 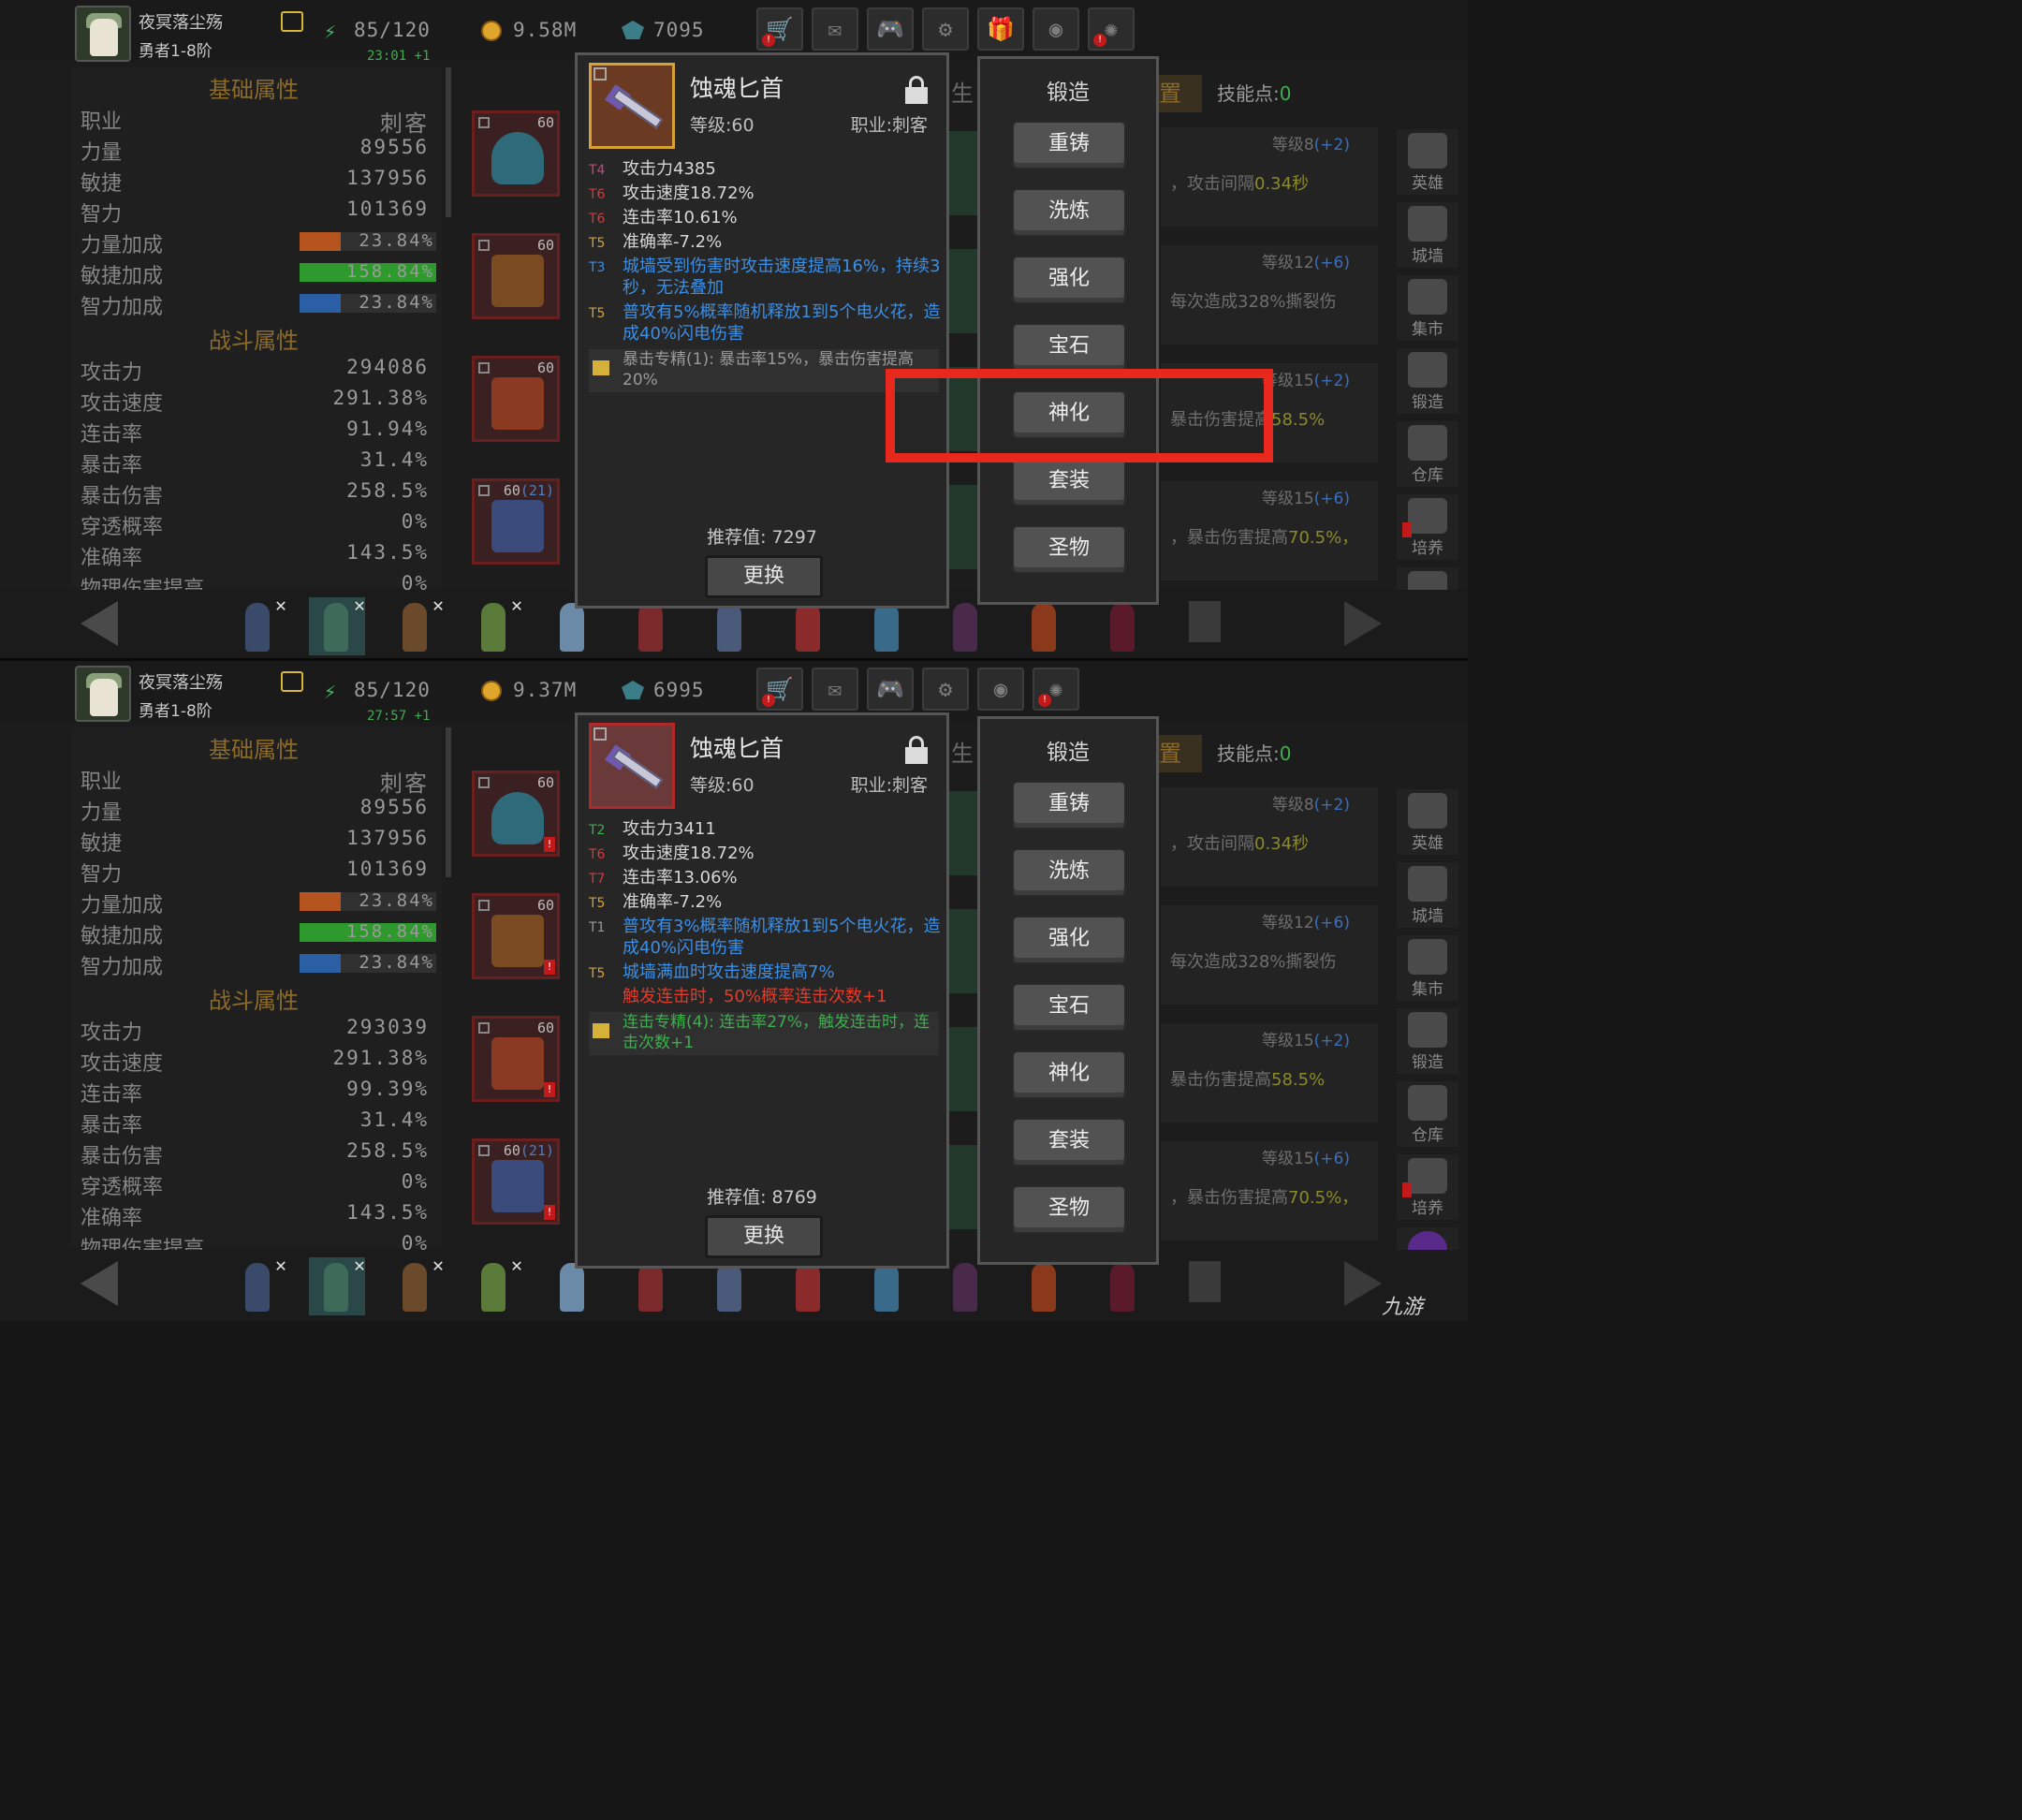 I want to click on stat-bonus-row: 智力加成 23.84%, so click(x=258, y=965).